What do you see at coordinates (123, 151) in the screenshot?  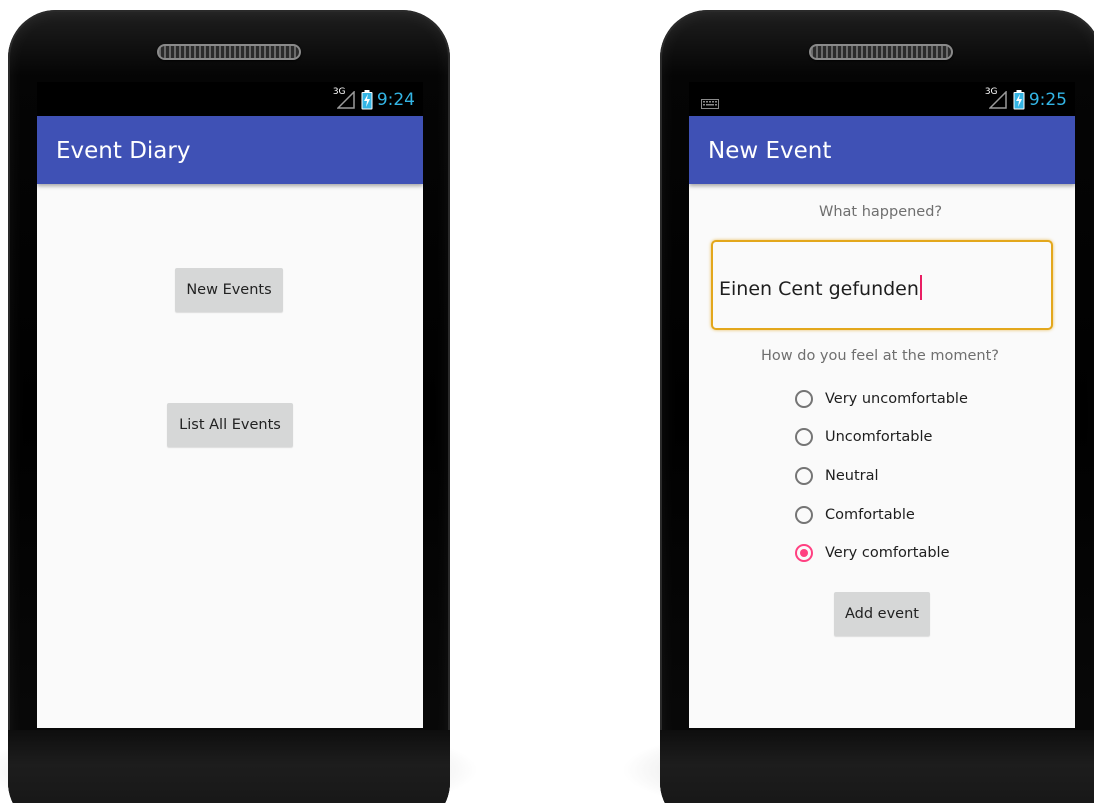 I see `app-title: Event Diary` at bounding box center [123, 151].